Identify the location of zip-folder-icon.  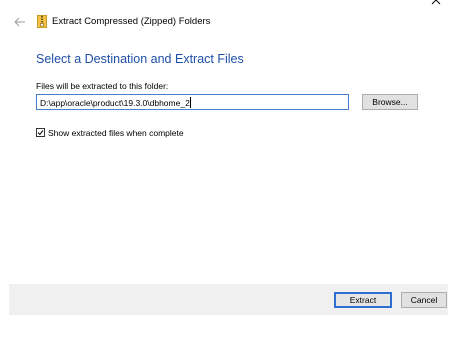
(42, 21).